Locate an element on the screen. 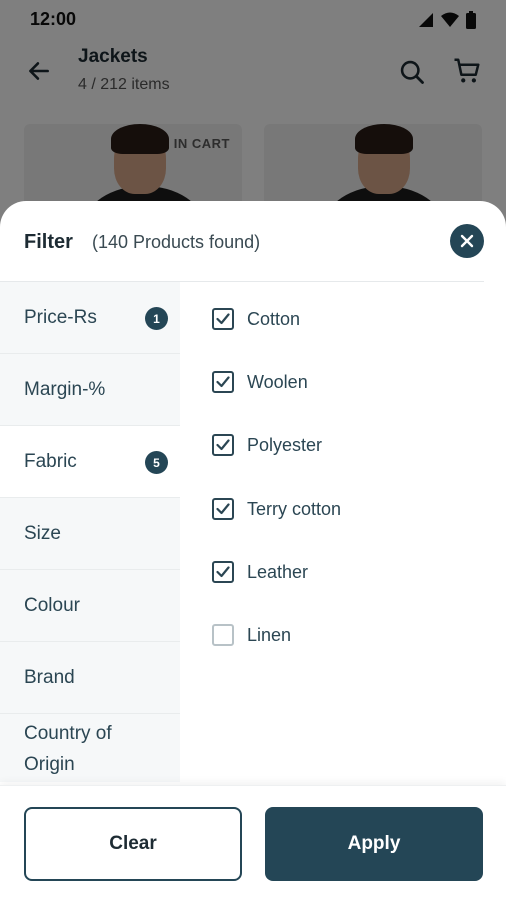 The width and height of the screenshot is (506, 900). option-linen: Linen is located at coordinates (251, 635).